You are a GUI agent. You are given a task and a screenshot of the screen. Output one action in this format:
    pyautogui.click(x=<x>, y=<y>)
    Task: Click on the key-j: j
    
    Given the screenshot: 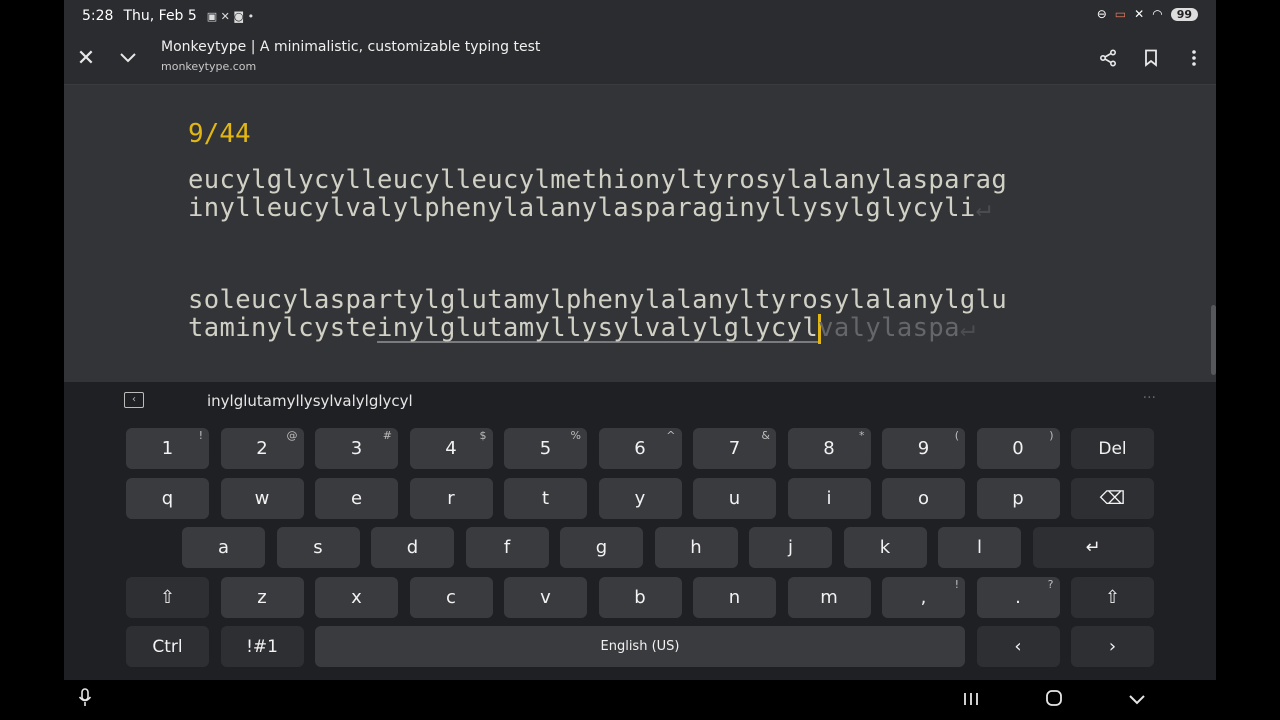 What is the action you would take?
    pyautogui.click(x=790, y=547)
    